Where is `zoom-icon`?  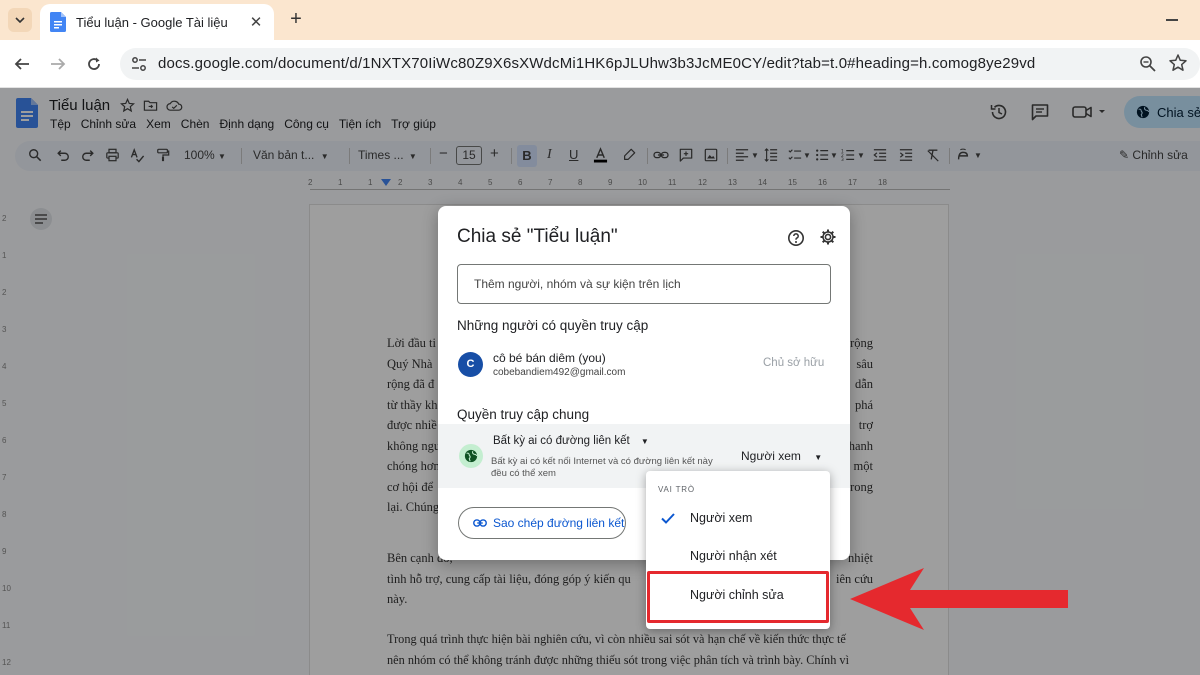
zoom-icon is located at coordinates (1148, 64).